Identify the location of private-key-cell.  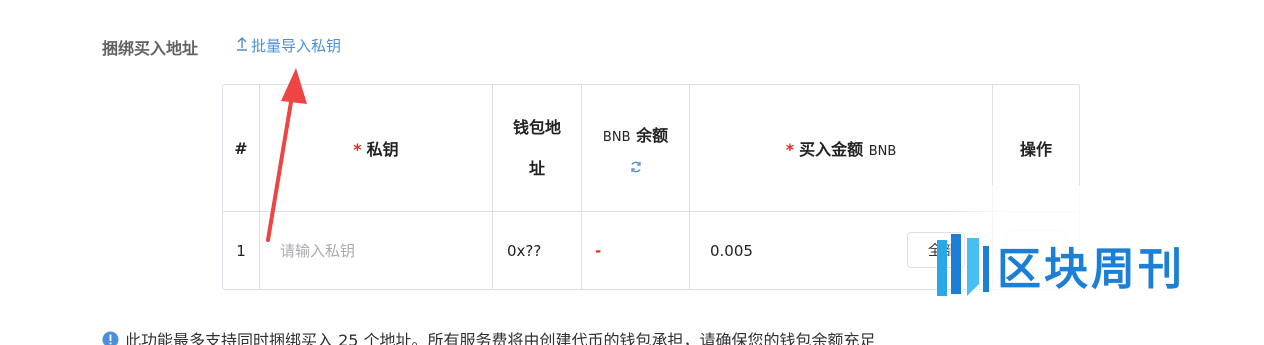
(376, 251).